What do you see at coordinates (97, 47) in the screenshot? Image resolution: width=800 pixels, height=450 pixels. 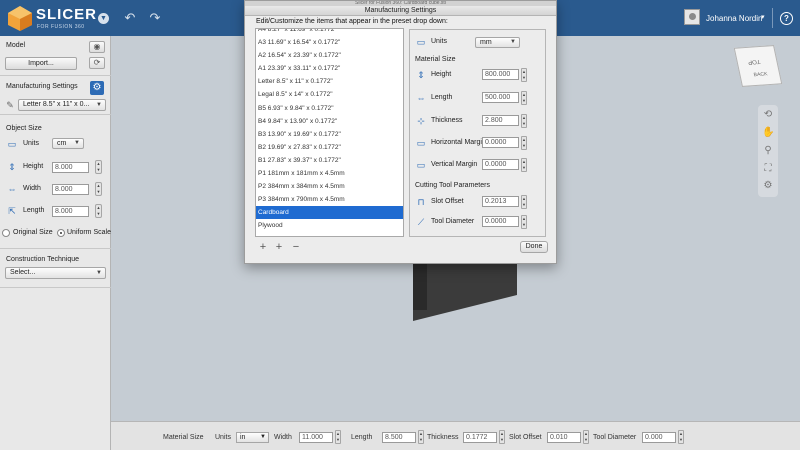 I see `eye-icon: ◉` at bounding box center [97, 47].